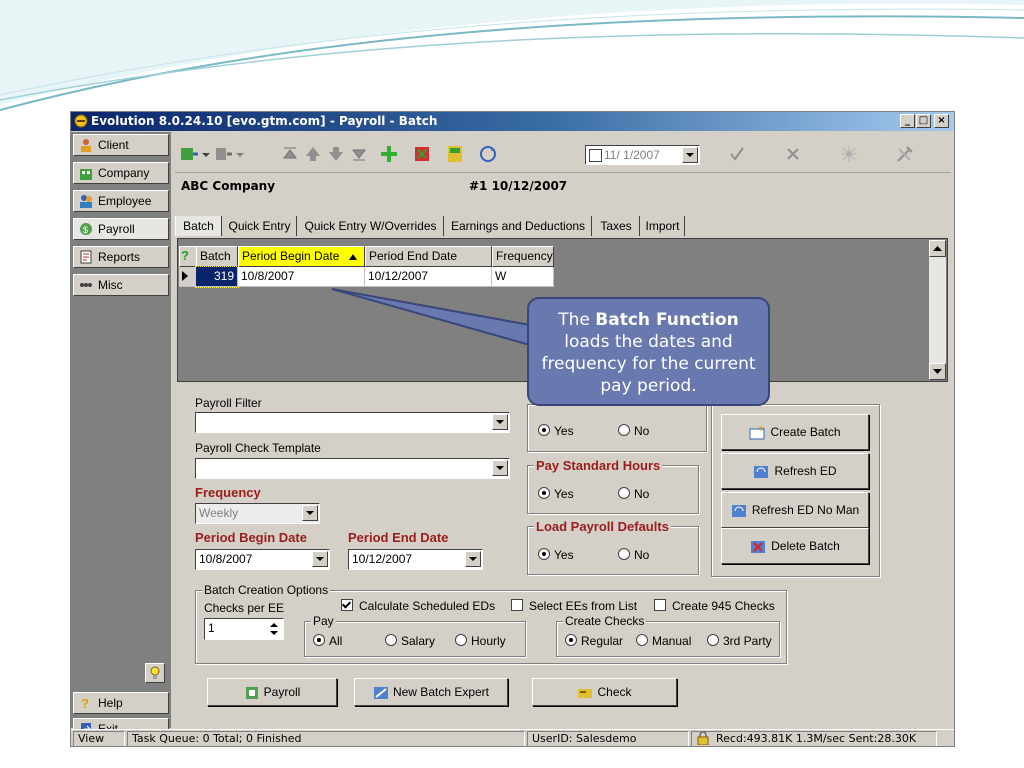 Image resolution: width=1024 pixels, height=768 pixels. What do you see at coordinates (121, 703) in the screenshot?
I see `nav-help: ? Help` at bounding box center [121, 703].